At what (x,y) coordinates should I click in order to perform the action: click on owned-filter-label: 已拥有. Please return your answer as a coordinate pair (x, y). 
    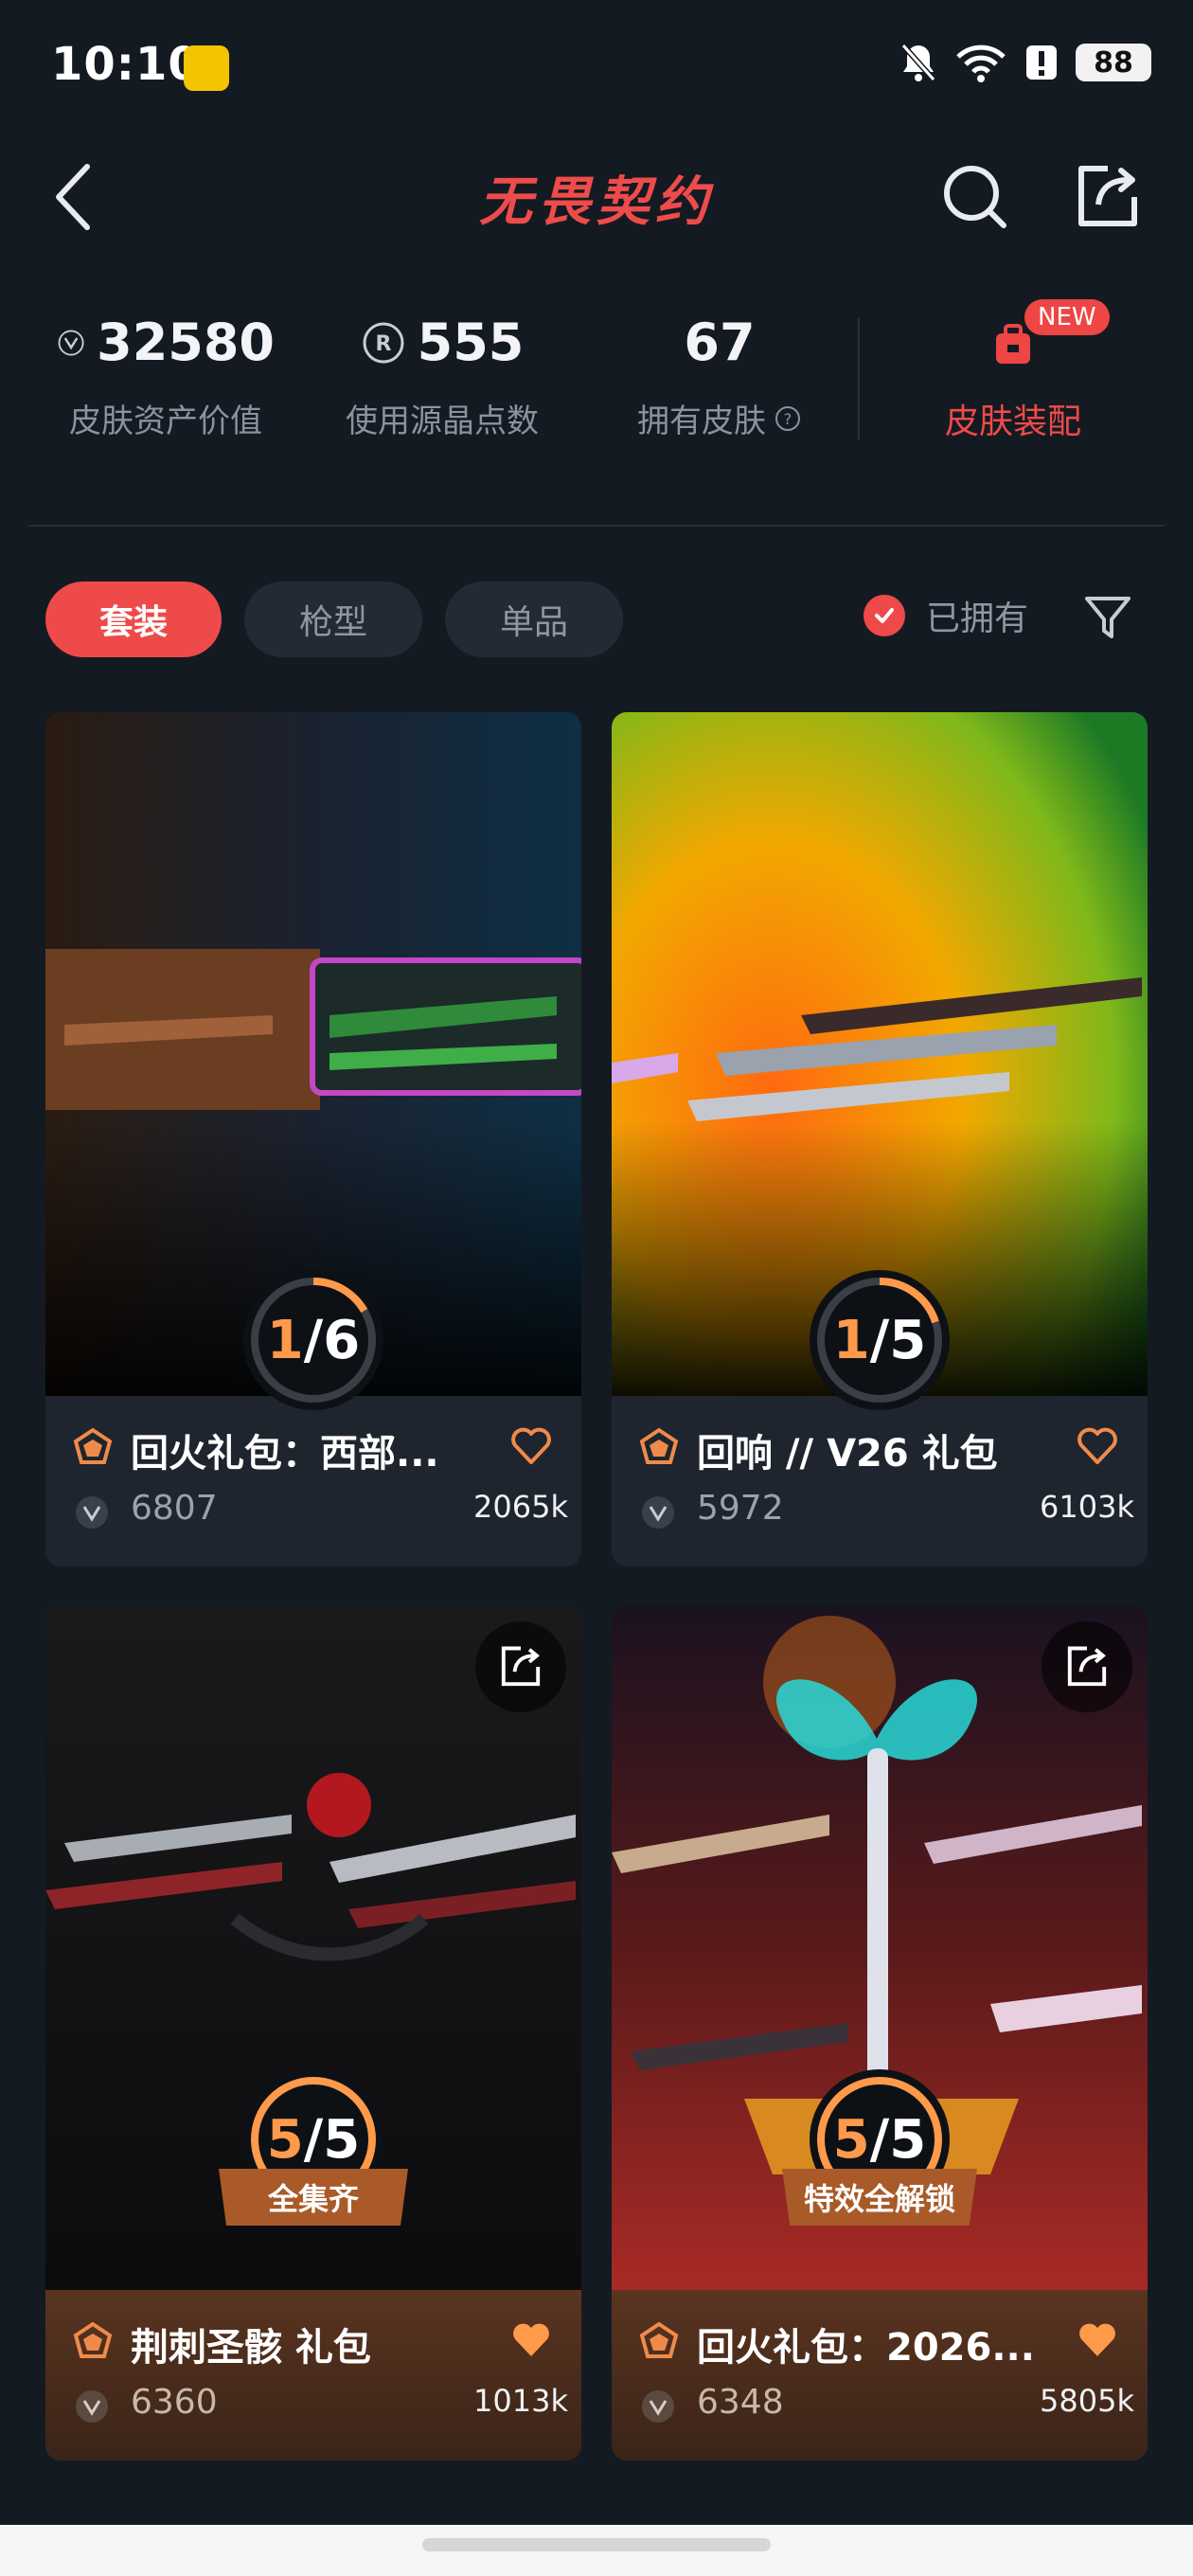
    Looking at the image, I should click on (977, 618).